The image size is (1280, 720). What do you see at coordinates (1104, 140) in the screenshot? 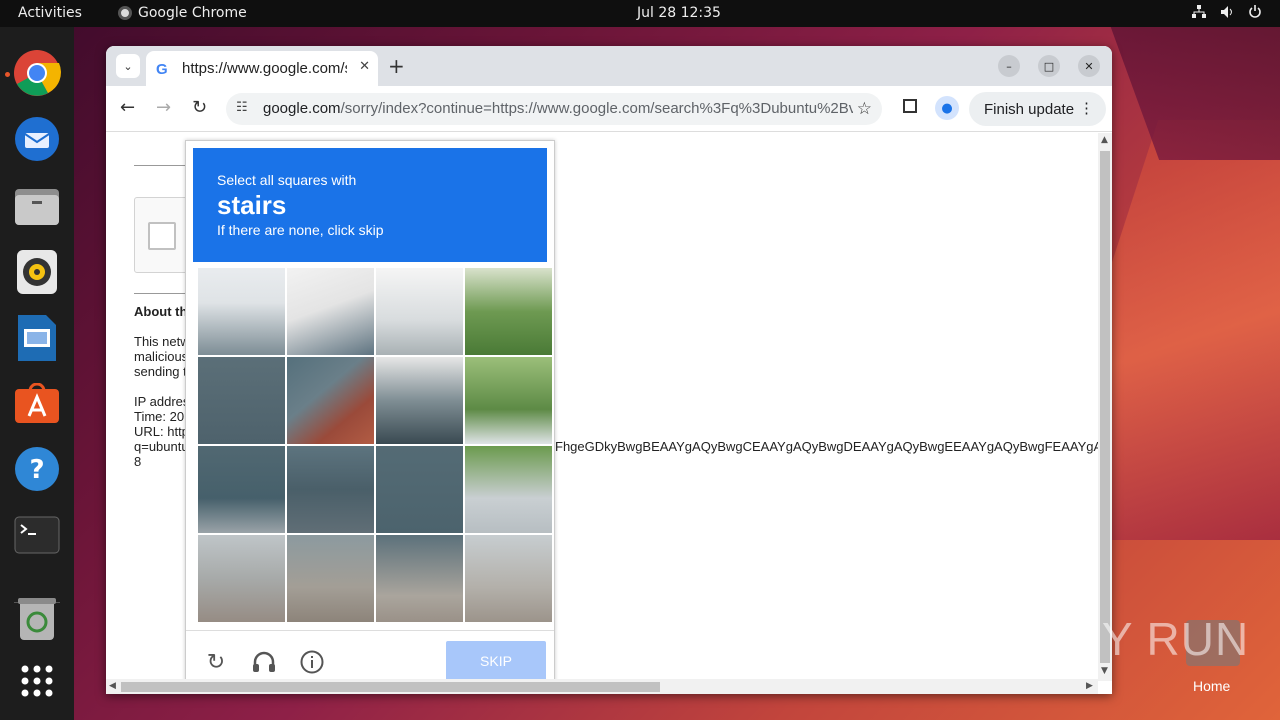
I see `scroll-up-arrow-icon: ▲` at bounding box center [1104, 140].